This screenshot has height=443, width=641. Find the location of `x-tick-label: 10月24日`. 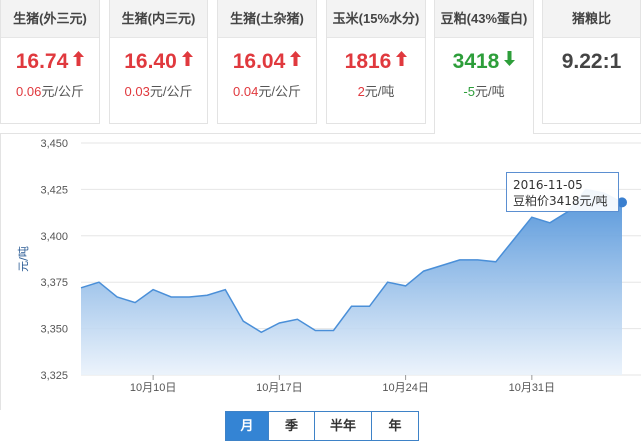

x-tick-label: 10月24日 is located at coordinates (405, 388).